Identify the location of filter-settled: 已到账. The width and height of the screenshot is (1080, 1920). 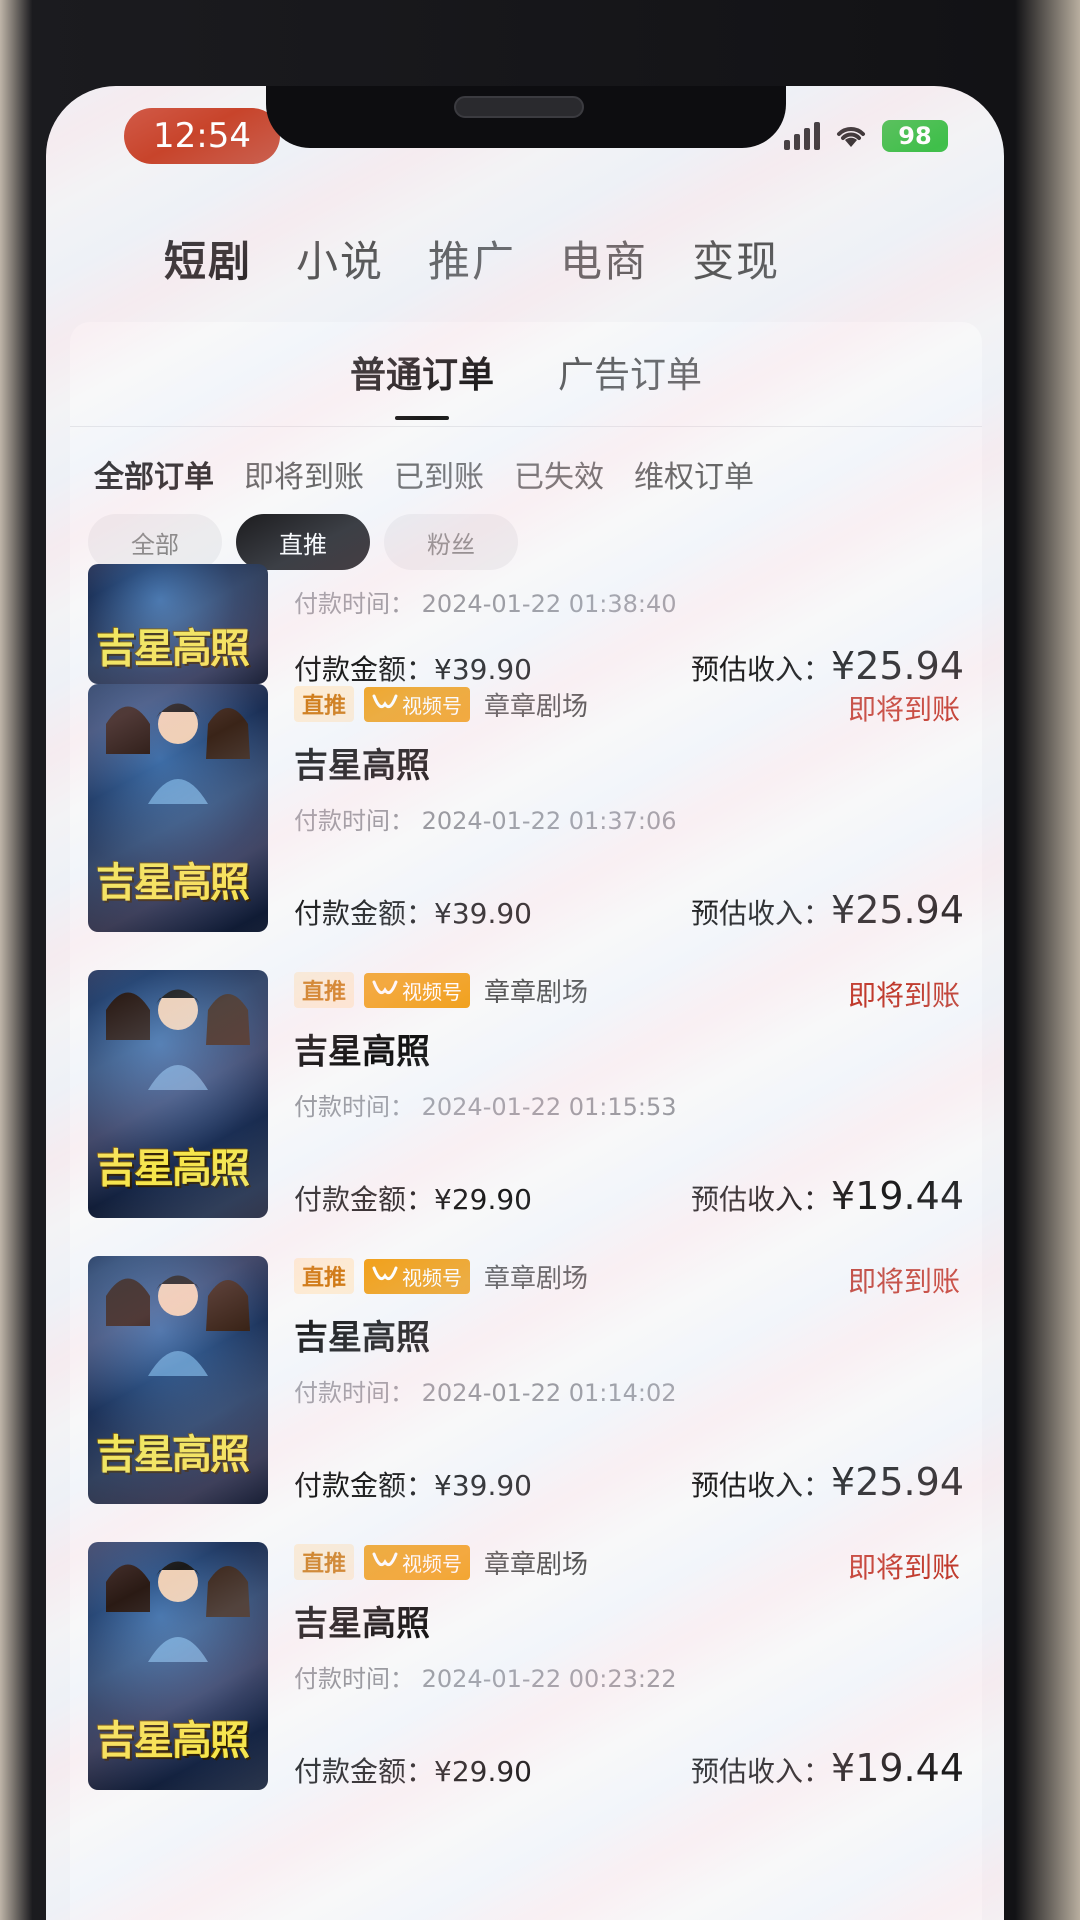
(439, 474).